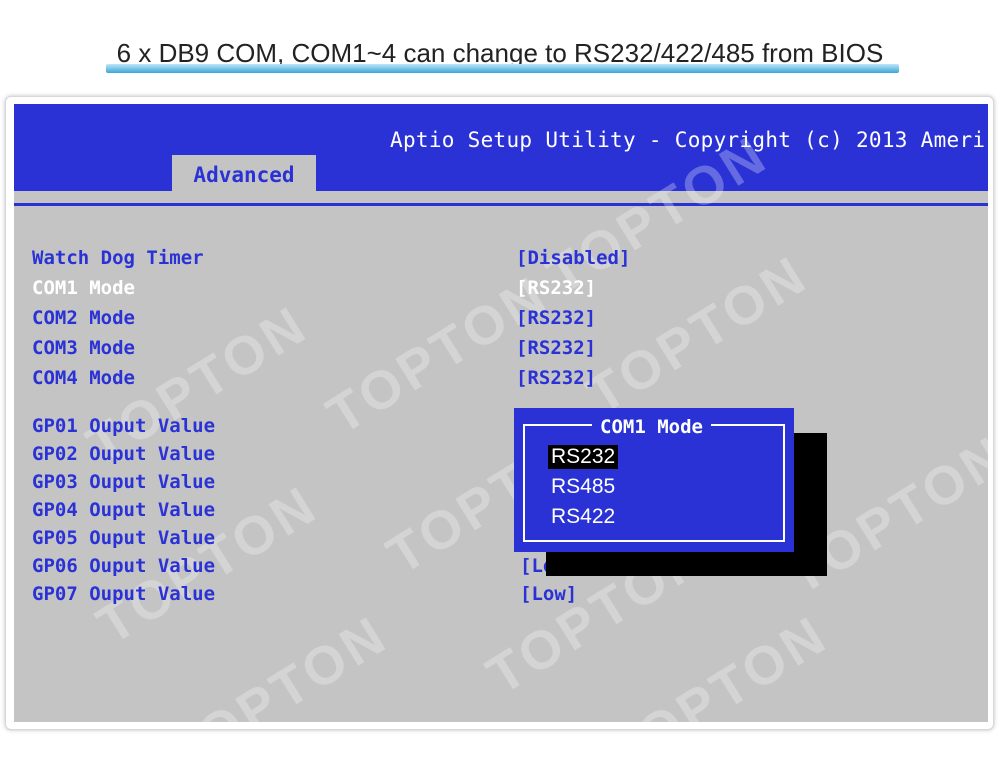 This screenshot has height=777, width=1000. What do you see at coordinates (123, 454) in the screenshot?
I see `setting-label-gp02: GP02 Ouput Value` at bounding box center [123, 454].